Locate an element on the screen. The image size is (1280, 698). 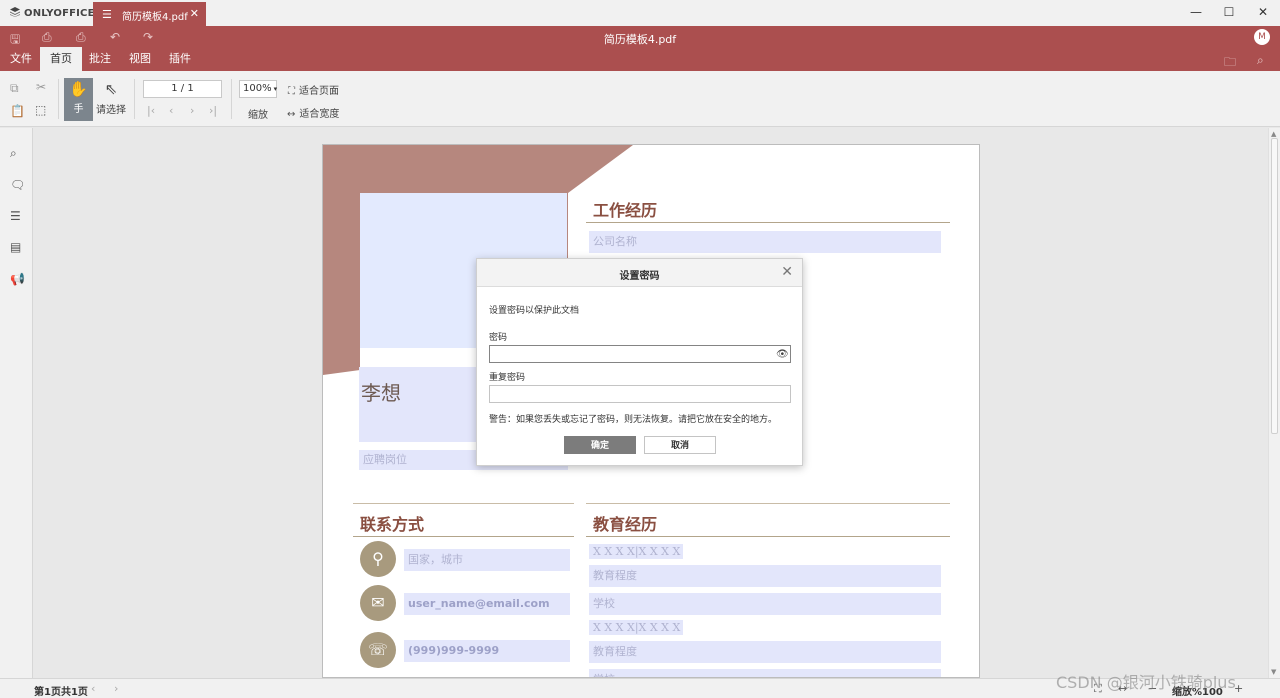
tab-comment: 批注 is located at coordinates (100, 59).